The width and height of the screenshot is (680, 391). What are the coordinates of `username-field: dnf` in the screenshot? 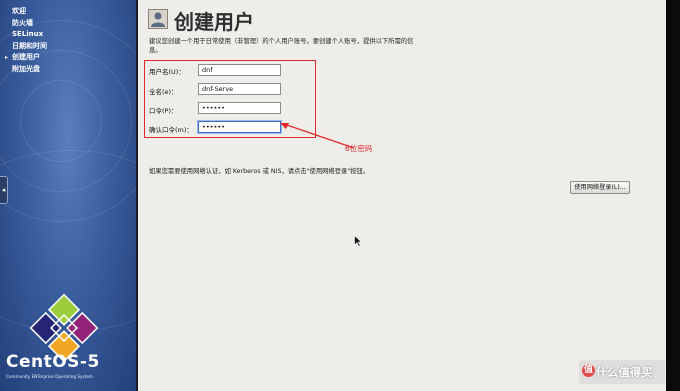 It's located at (239, 70).